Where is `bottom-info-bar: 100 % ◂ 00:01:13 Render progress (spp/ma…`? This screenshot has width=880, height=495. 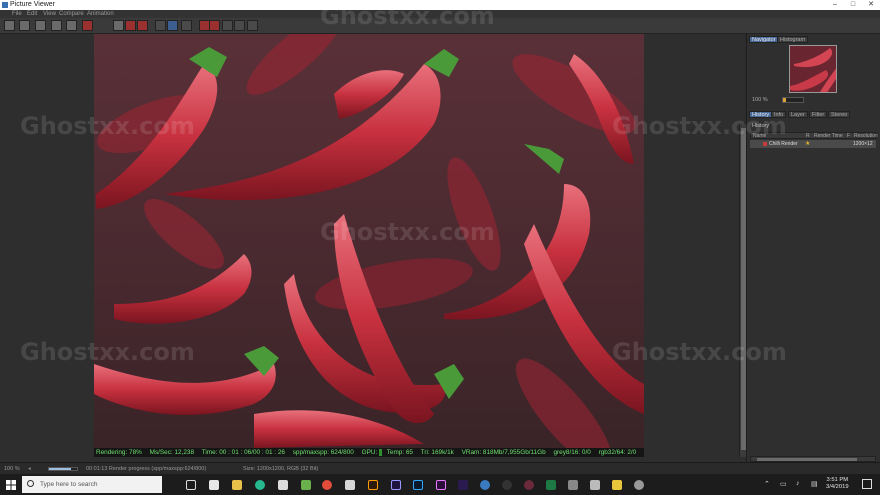 bottom-info-bar: 100 % ◂ 00:01:13 Render progress (spp/ma… is located at coordinates (440, 468).